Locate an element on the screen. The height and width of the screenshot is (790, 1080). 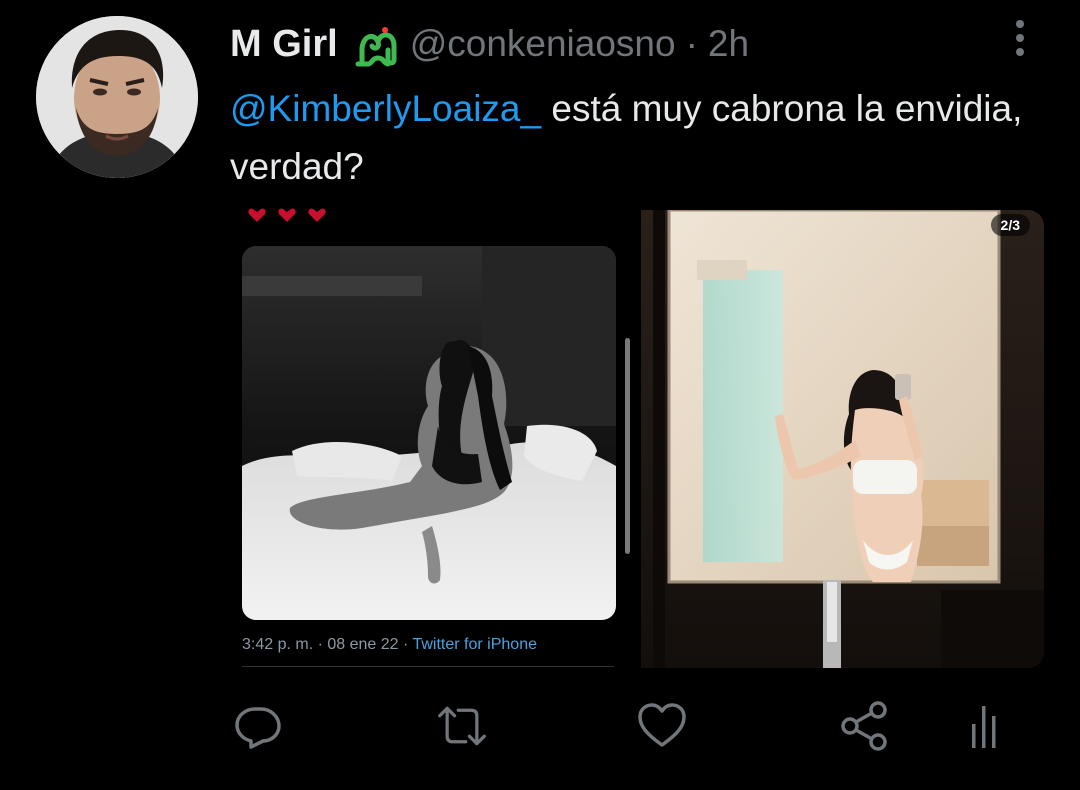
user-handle: @conkeniaosno is located at coordinates (543, 44).